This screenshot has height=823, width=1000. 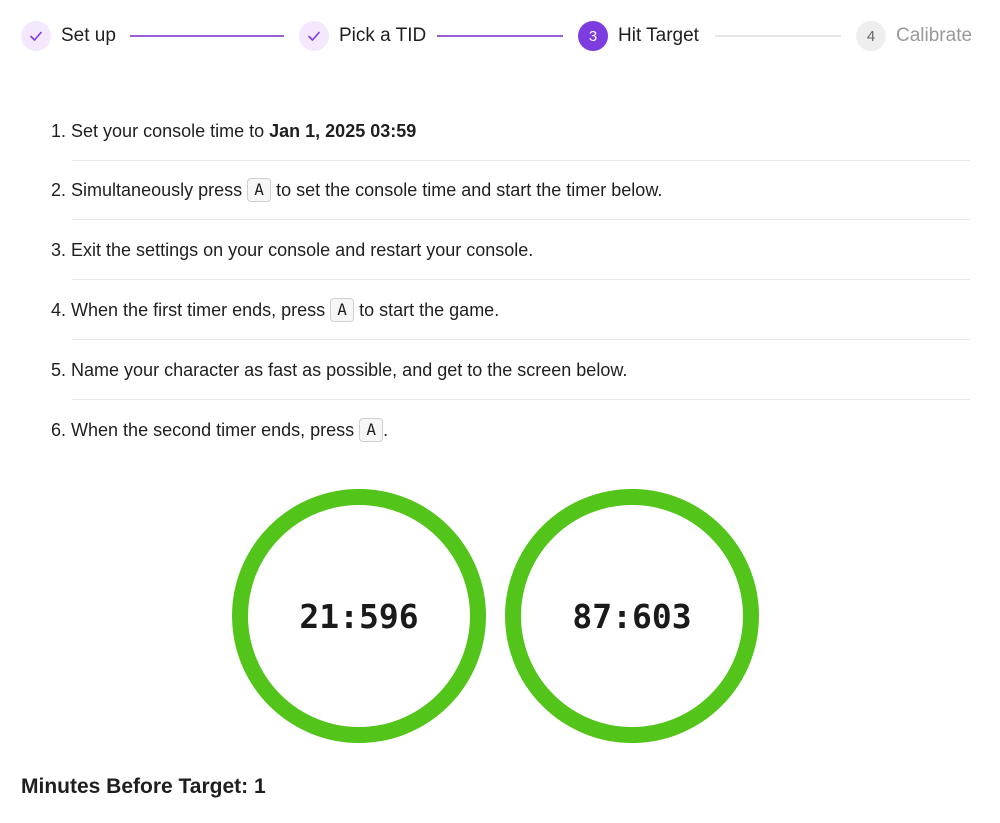 I want to click on first-timer: 21:596, so click(x=359, y=616).